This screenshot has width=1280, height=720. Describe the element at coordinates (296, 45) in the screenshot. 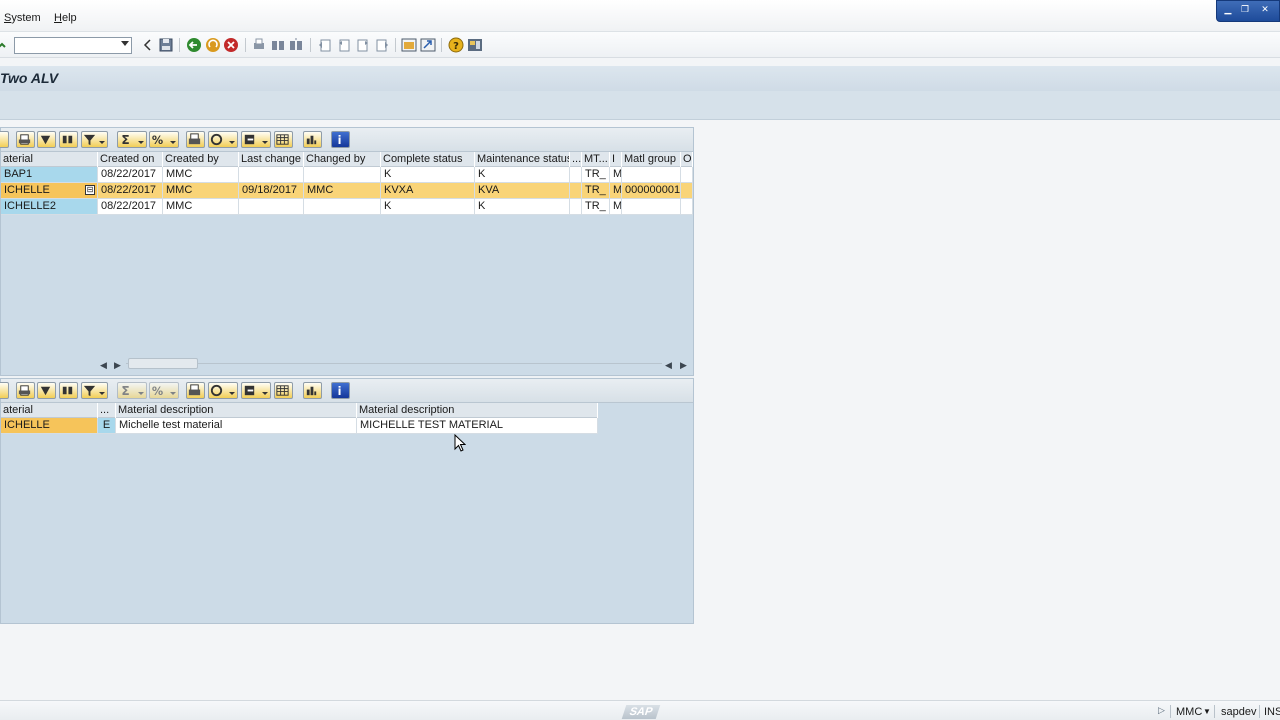

I see `find-next-icon` at that location.